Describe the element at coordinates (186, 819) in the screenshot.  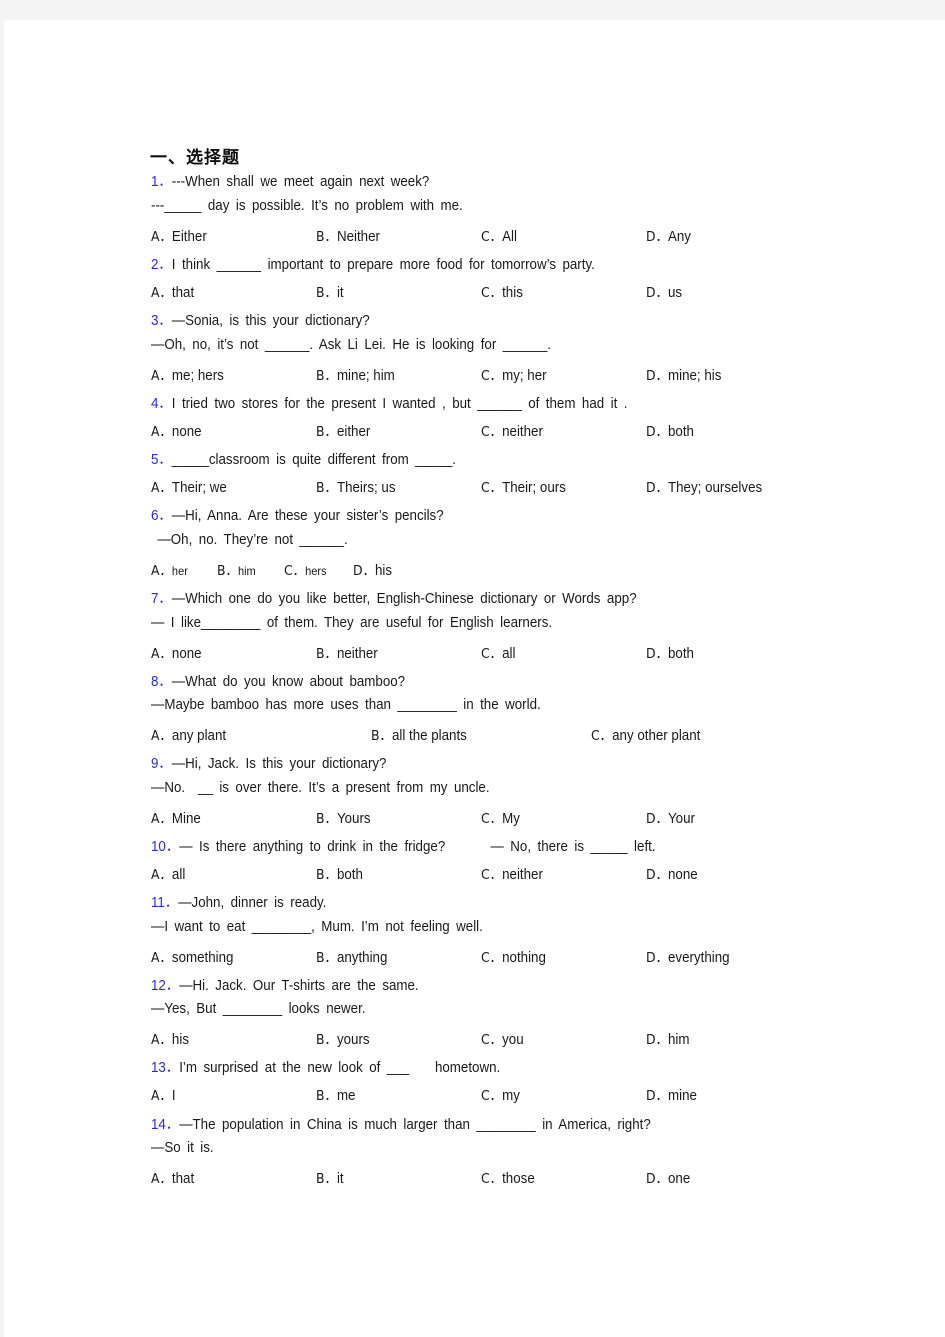
I see `option-text: Mine` at that location.